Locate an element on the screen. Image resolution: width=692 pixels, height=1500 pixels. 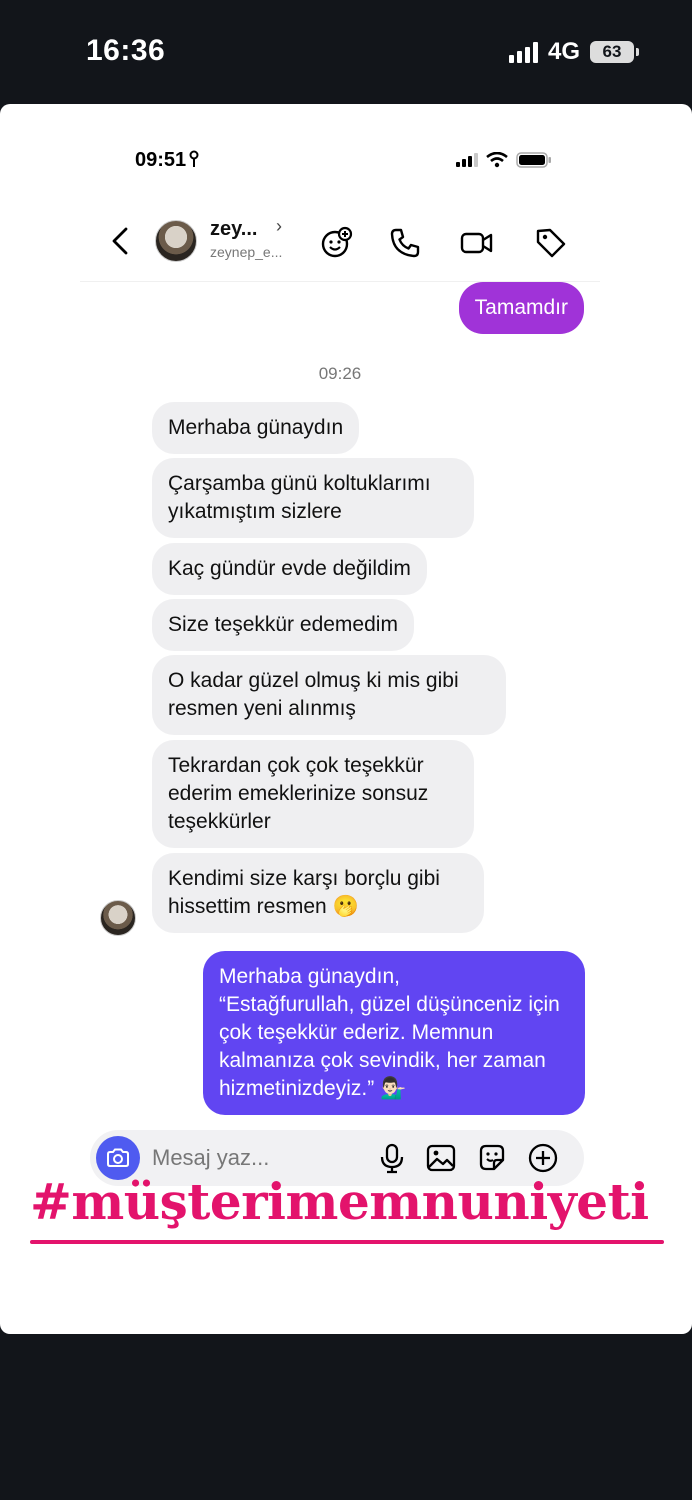
inner-battery-icon is located at coordinates (533, 160).